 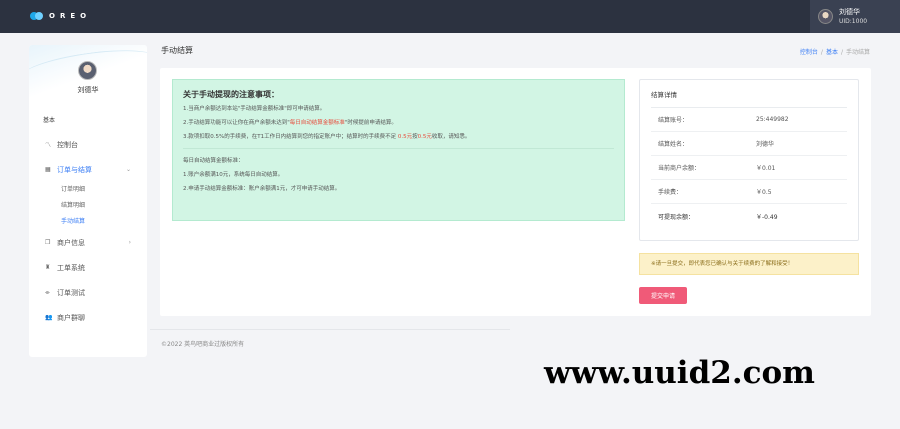 What do you see at coordinates (88, 206) in the screenshot?
I see `sidebar-subitem-settlement-details: 结算明细` at bounding box center [88, 206].